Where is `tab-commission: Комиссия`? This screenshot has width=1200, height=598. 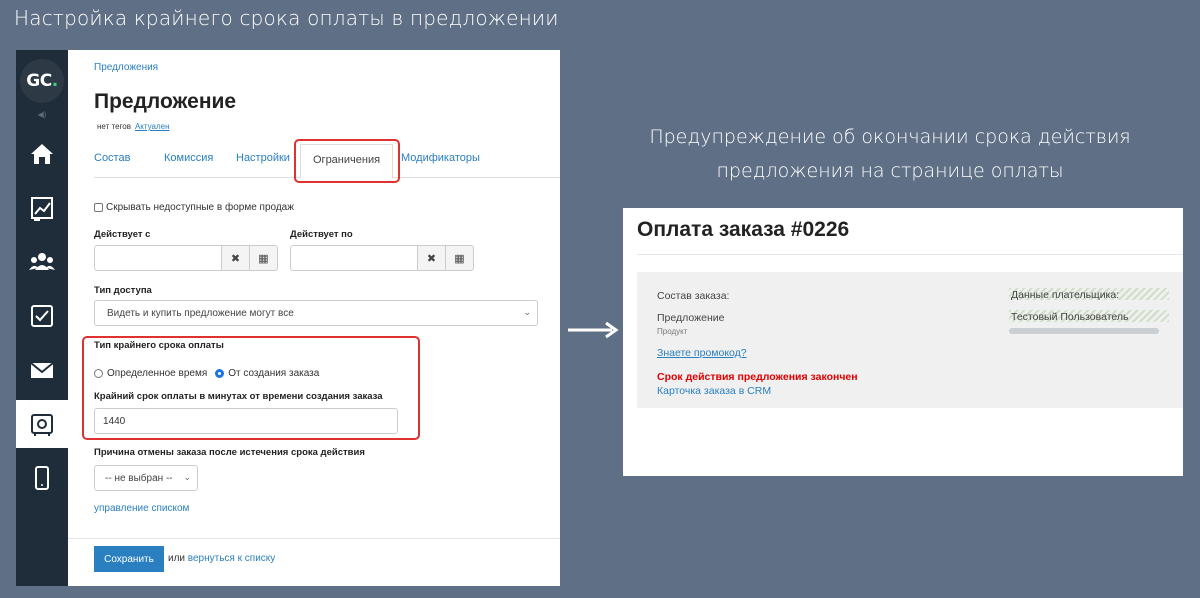
tab-commission: Комиссия is located at coordinates (188, 158).